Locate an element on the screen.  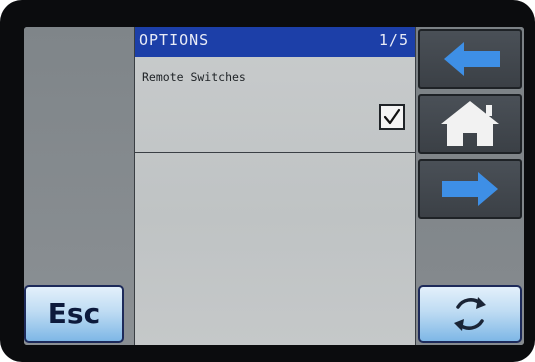
home-button is located at coordinates (470, 124).